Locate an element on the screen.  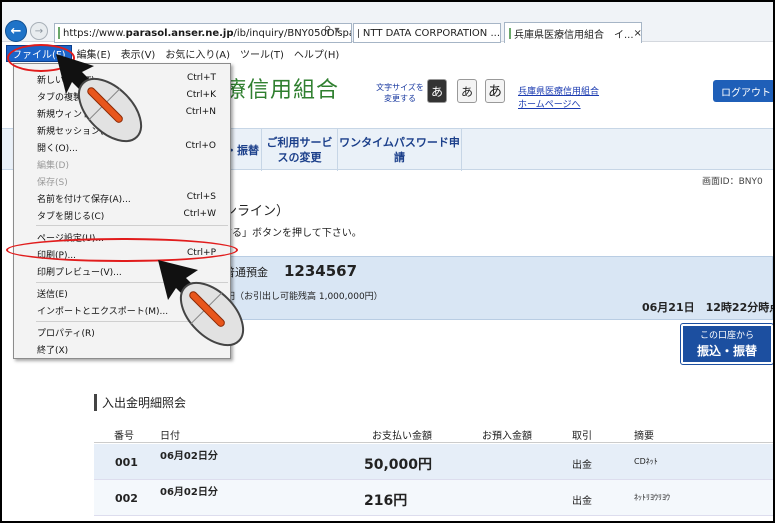
back-button: ← is located at coordinates (16, 31).